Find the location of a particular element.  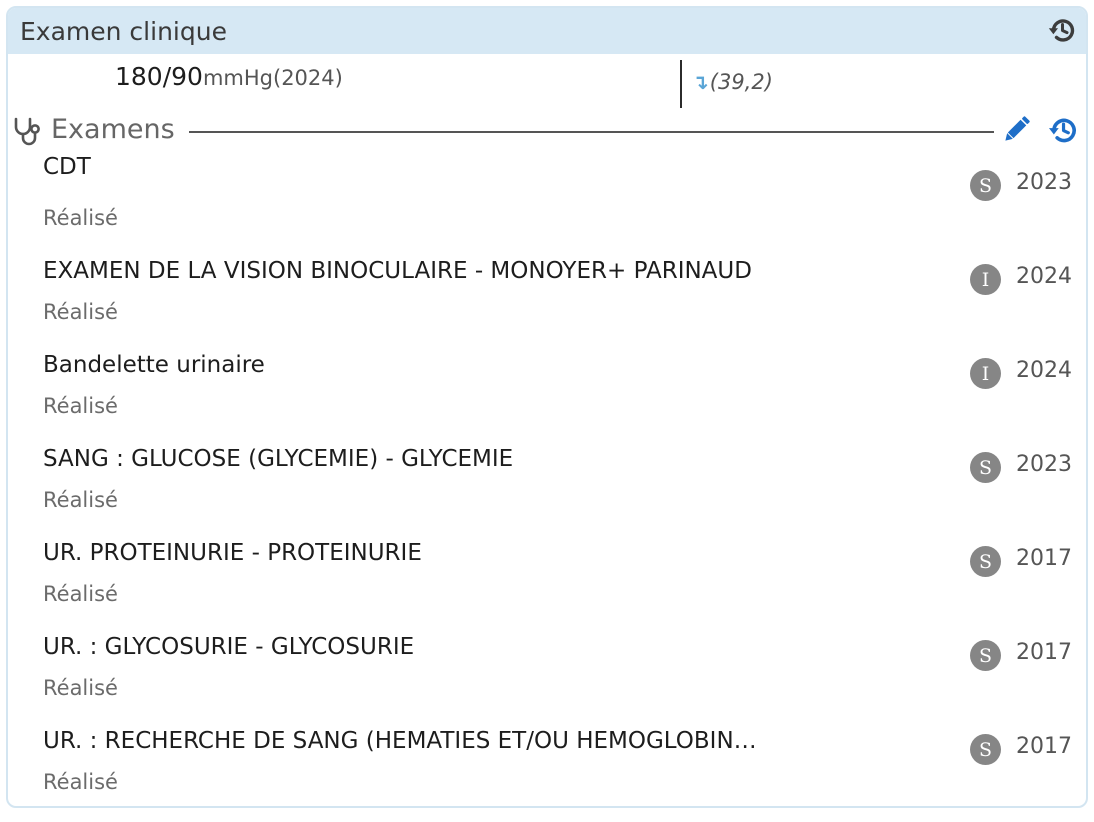

exams-section-header: Examens is located at coordinates (547, 131).